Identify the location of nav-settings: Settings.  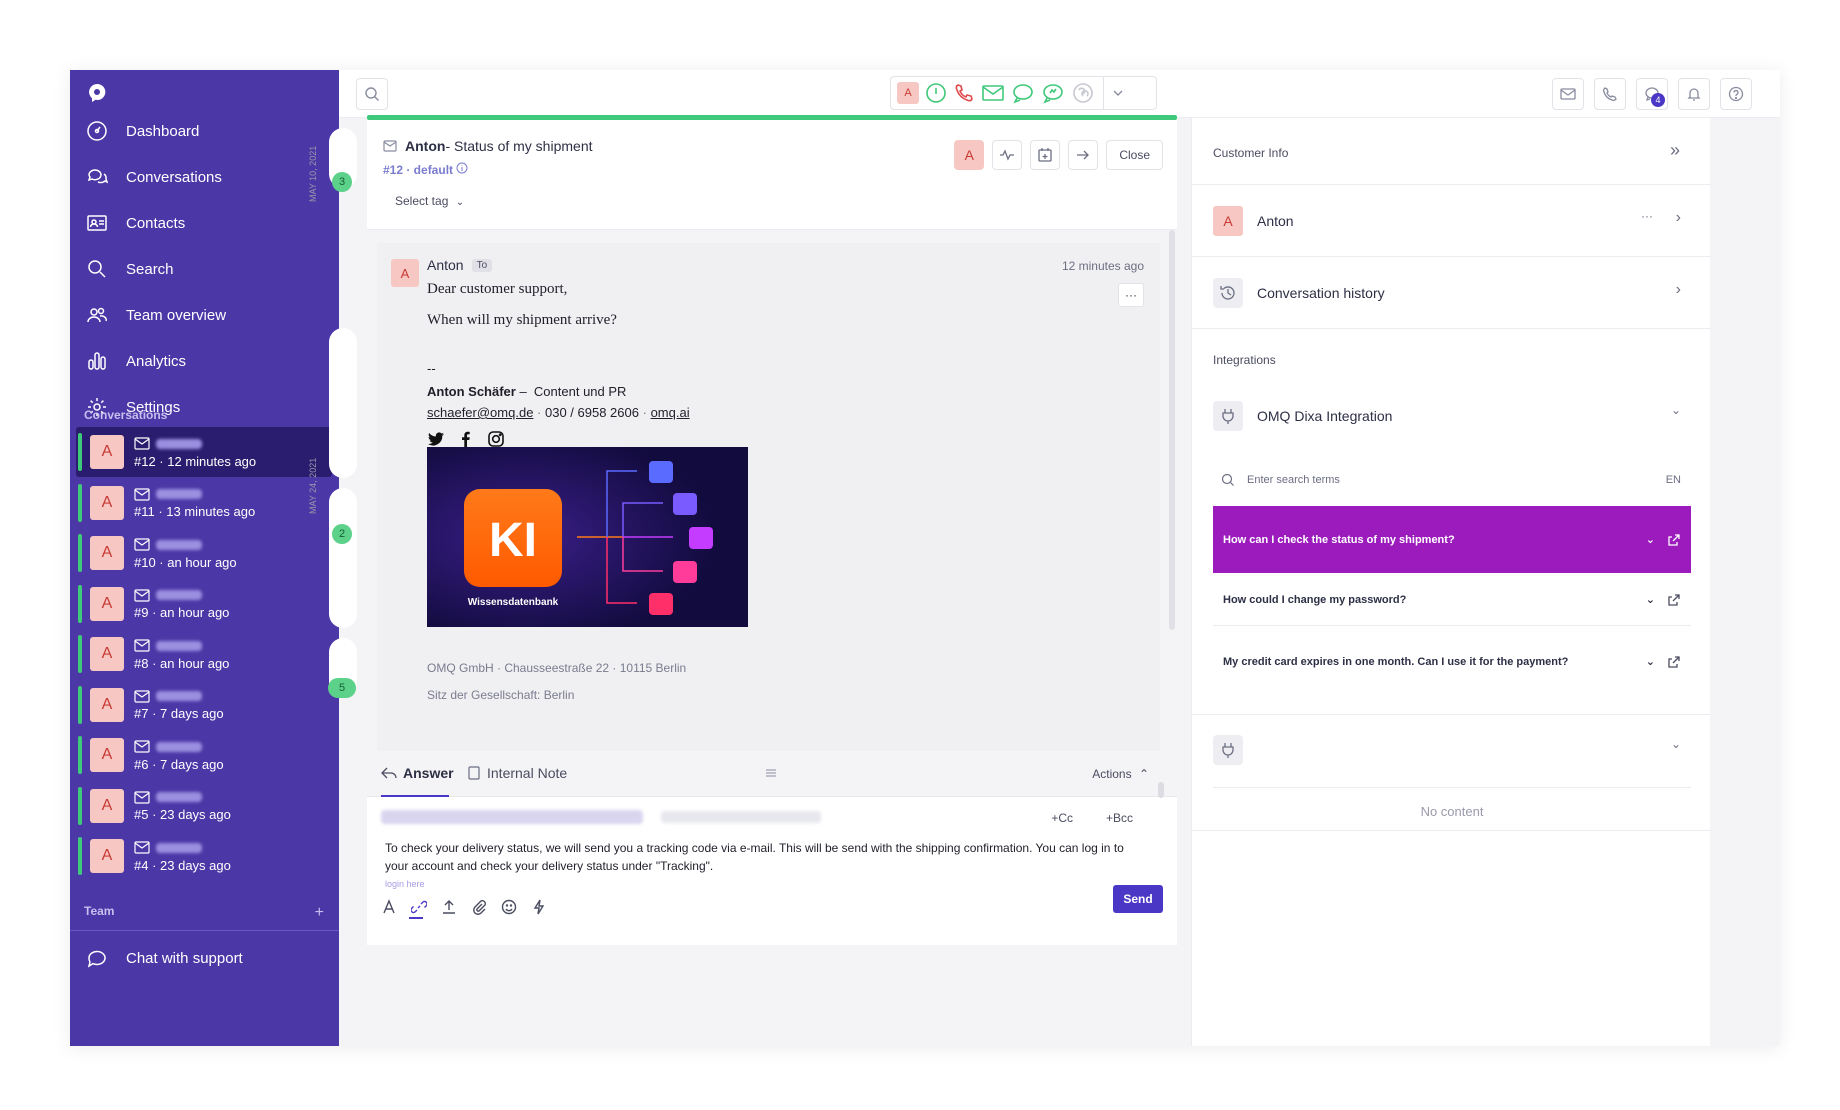
(204, 407).